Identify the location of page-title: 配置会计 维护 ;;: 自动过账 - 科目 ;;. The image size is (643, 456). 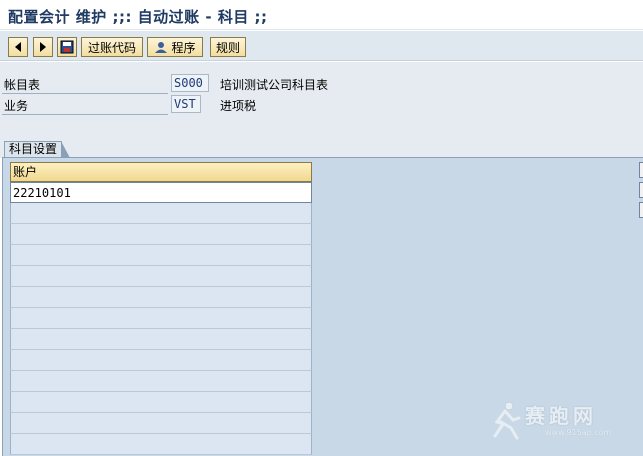
(138, 17).